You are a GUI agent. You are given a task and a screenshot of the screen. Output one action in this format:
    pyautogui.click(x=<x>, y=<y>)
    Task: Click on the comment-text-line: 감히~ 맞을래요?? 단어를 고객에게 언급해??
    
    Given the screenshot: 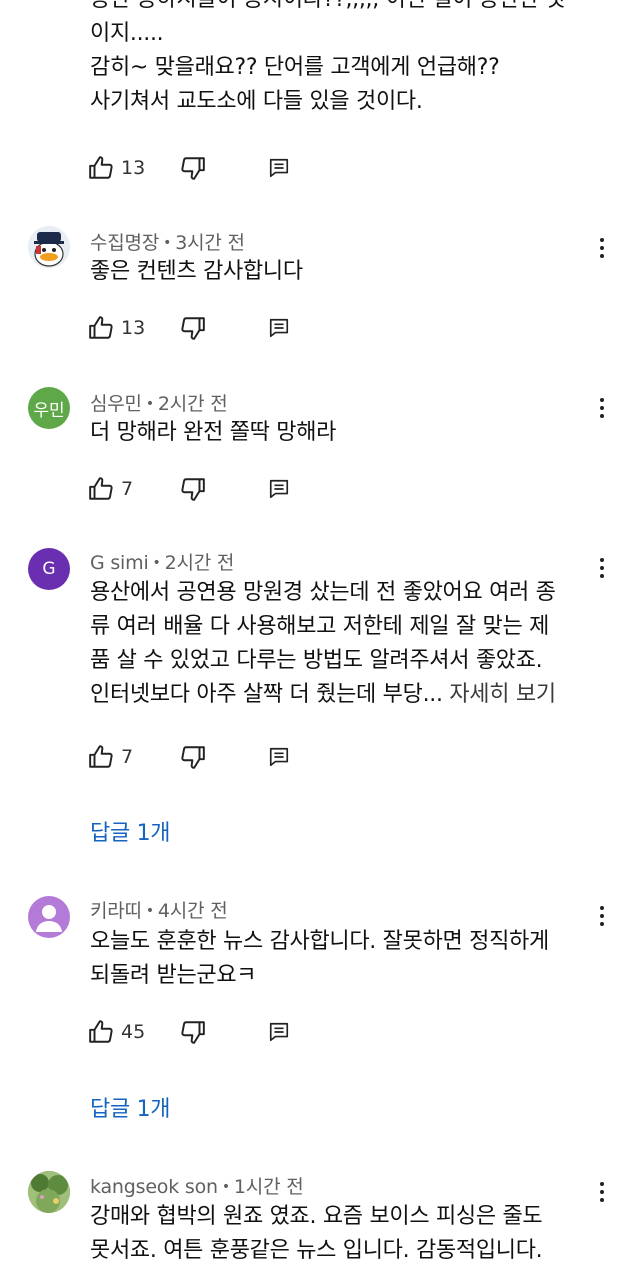 What is the action you would take?
    pyautogui.click(x=295, y=67)
    